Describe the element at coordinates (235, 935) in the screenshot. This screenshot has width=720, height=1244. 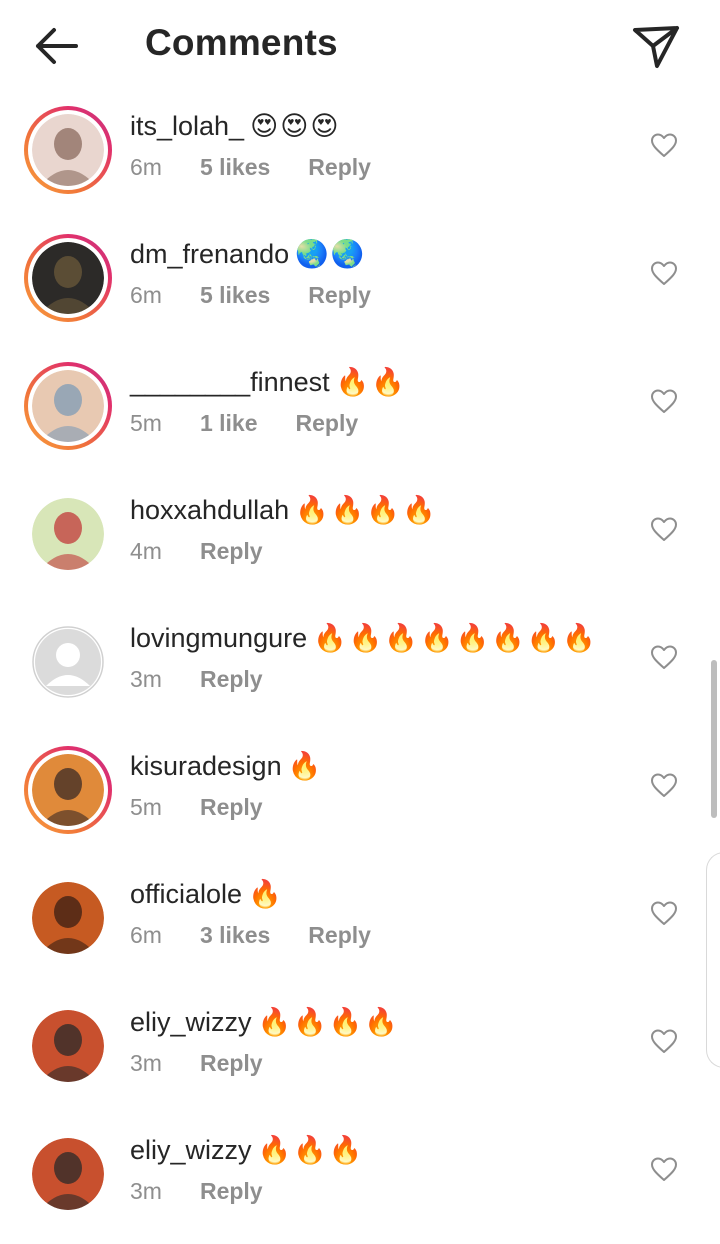
I see `likes-count: 3 likes` at that location.